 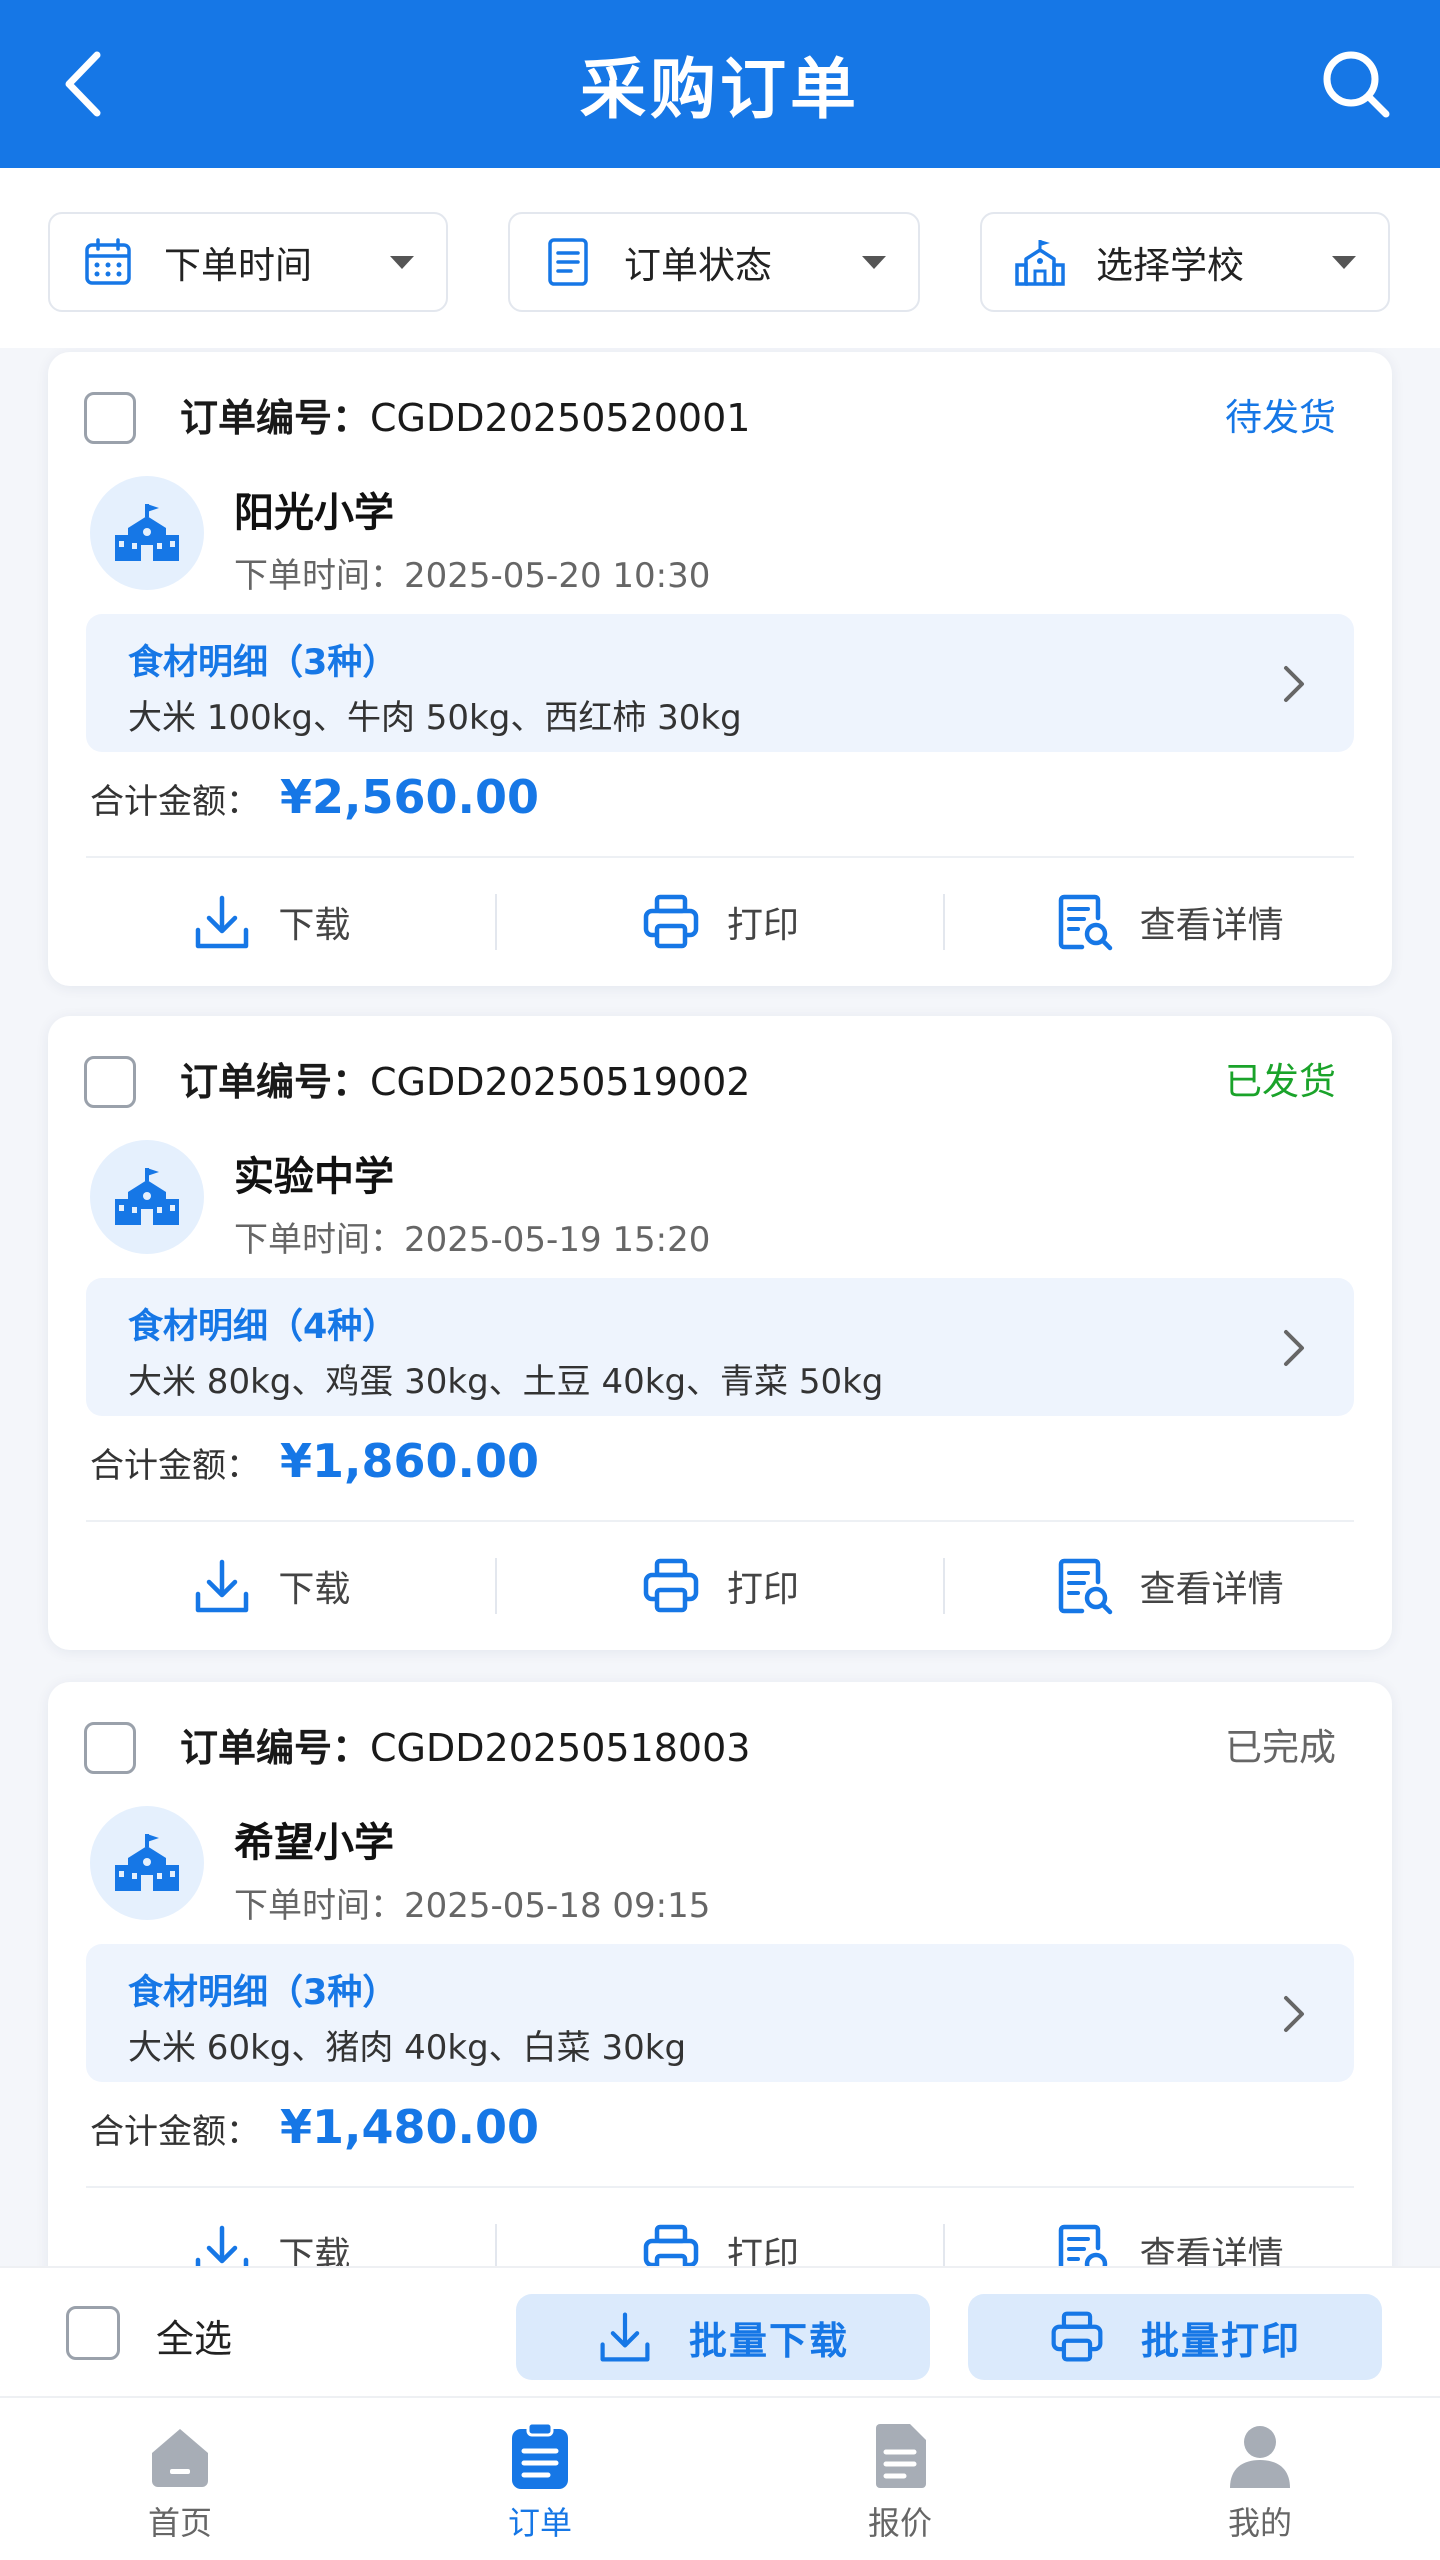 I want to click on filter-order-status: 订单状态, so click(x=714, y=262).